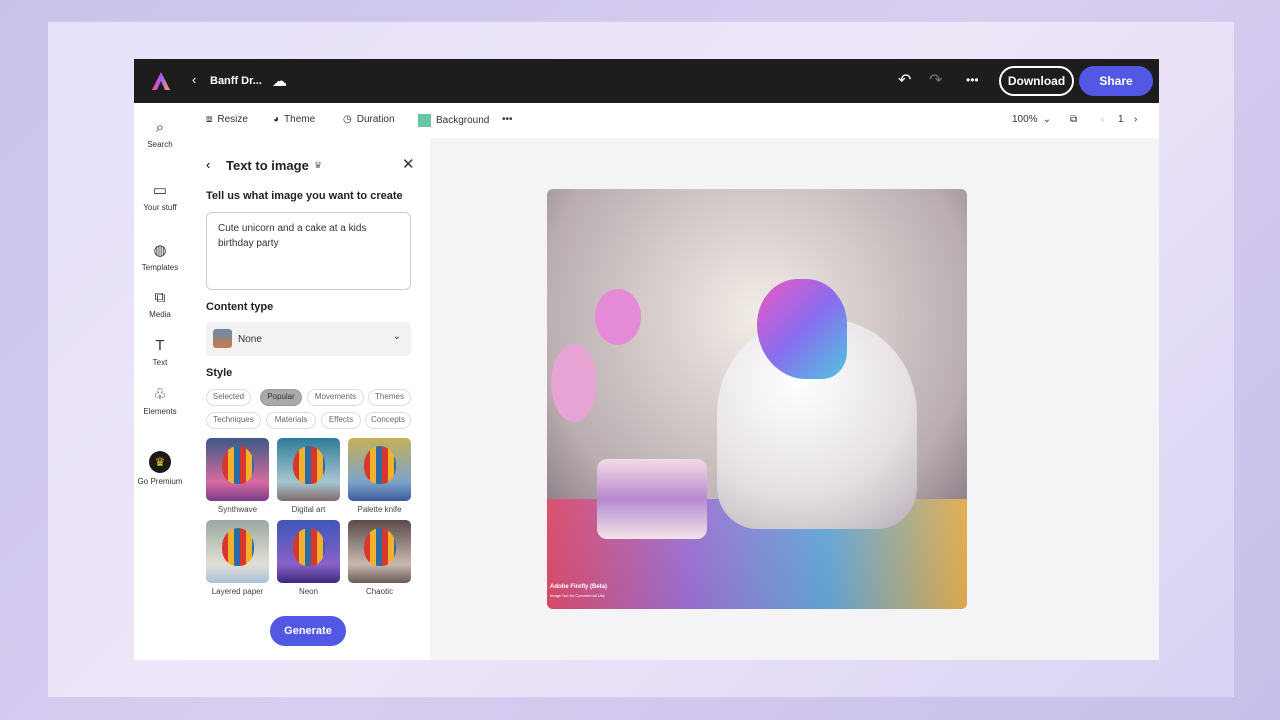 The image size is (1280, 720). I want to click on rail-item-text: T Text, so click(160, 352).